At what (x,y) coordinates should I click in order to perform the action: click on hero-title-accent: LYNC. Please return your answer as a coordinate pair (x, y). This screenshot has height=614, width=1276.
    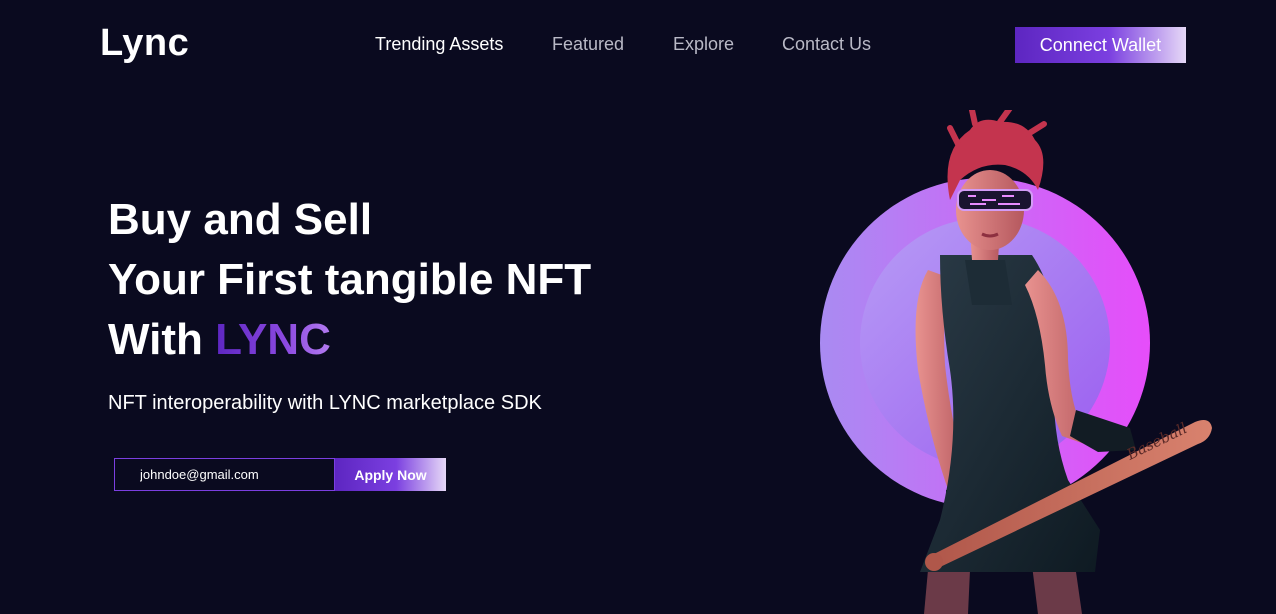
    Looking at the image, I should click on (273, 339).